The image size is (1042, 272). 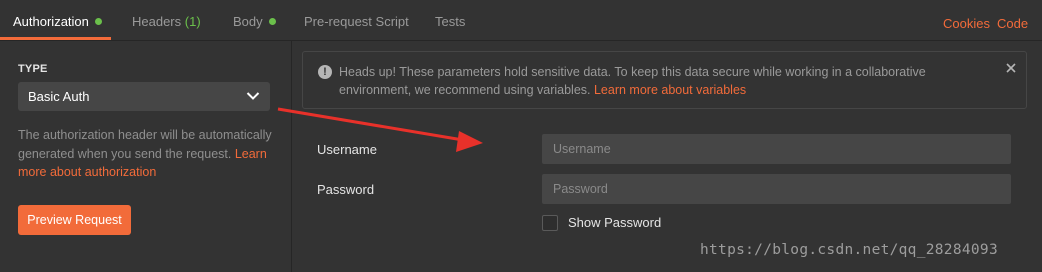 I want to click on tab-body: Body, so click(x=254, y=20).